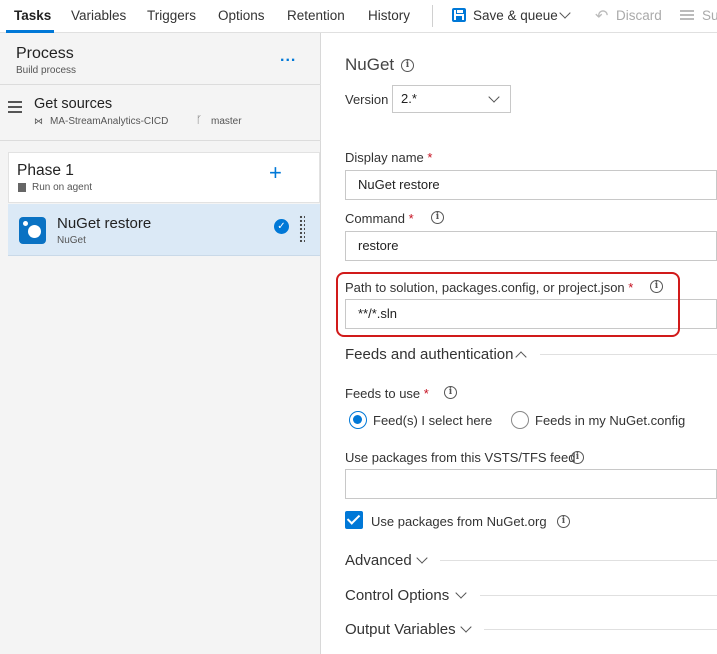  Describe the element at coordinates (38, 121) in the screenshot. I see `repo-icon: ⋈` at that location.